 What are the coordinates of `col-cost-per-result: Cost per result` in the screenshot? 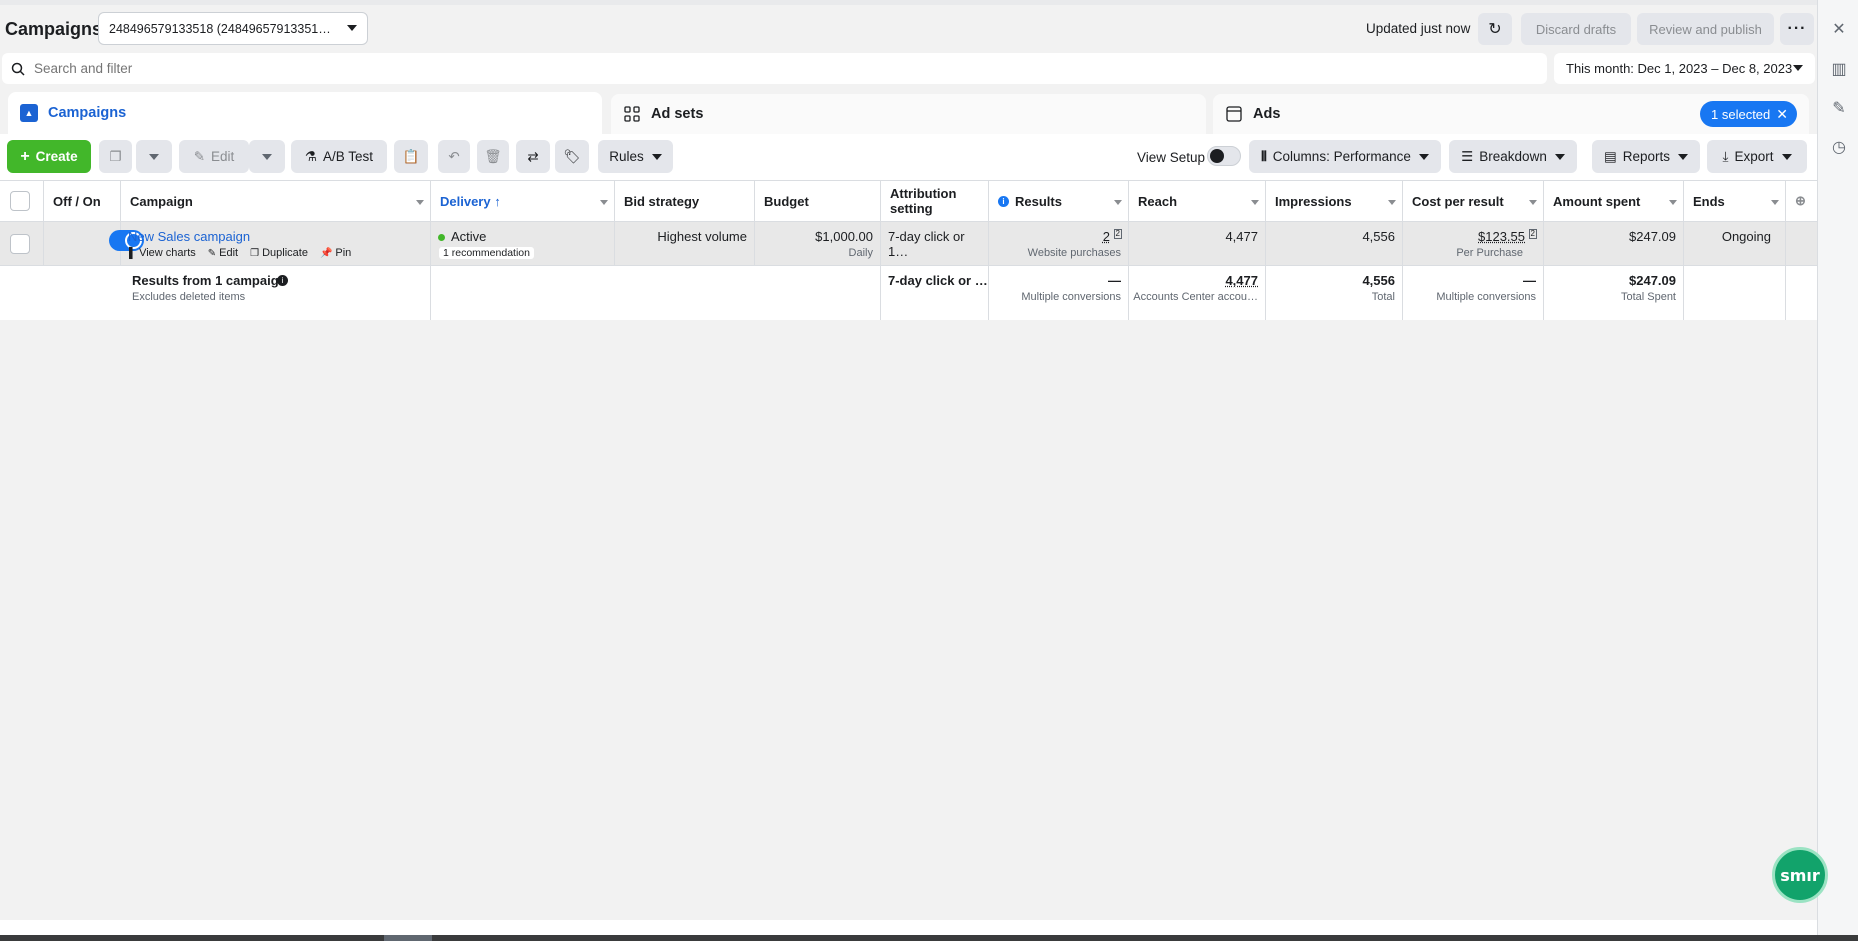 It's located at (1473, 201).